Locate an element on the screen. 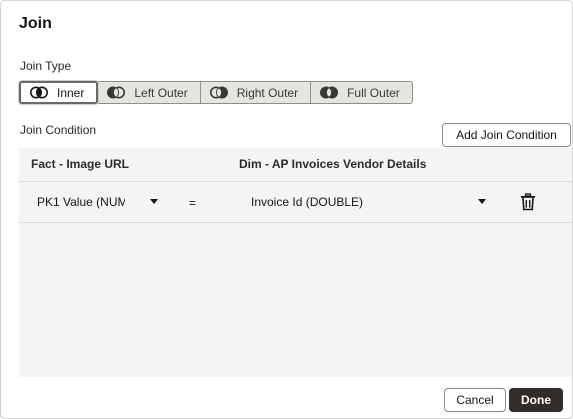 The height and width of the screenshot is (419, 573). join-type-right-outer-button: Right Outer is located at coordinates (255, 92).